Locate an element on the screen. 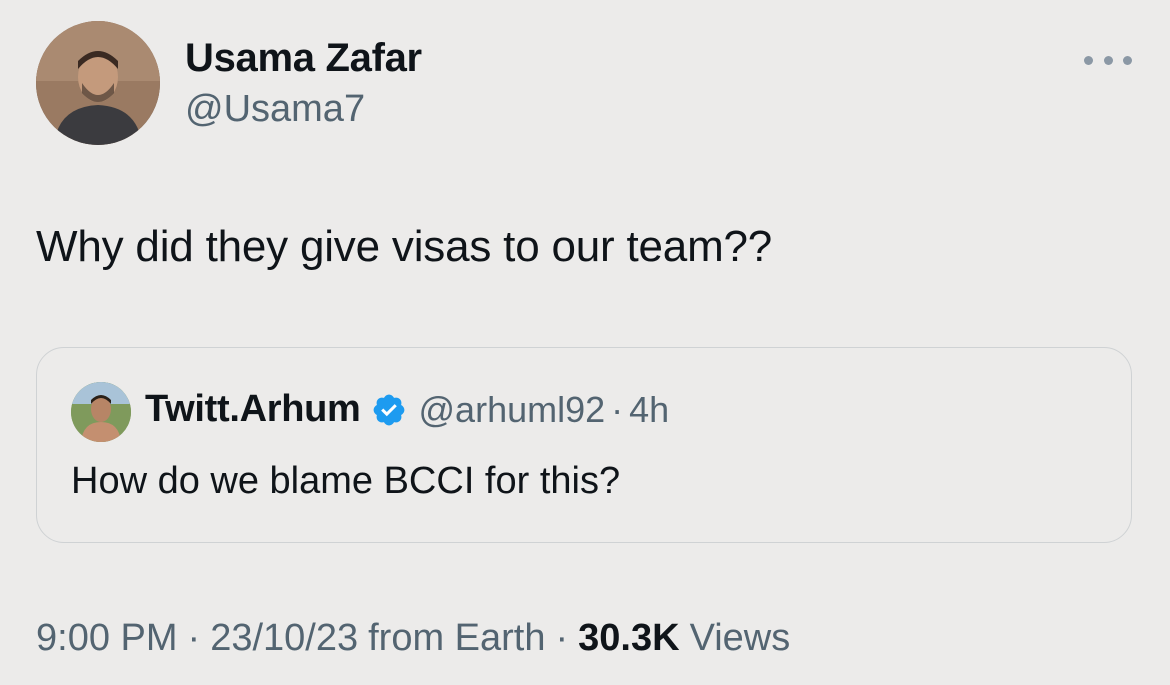 The height and width of the screenshot is (685, 1170). quoted-tweet-text: How do we blame BCCI for this? is located at coordinates (346, 481).